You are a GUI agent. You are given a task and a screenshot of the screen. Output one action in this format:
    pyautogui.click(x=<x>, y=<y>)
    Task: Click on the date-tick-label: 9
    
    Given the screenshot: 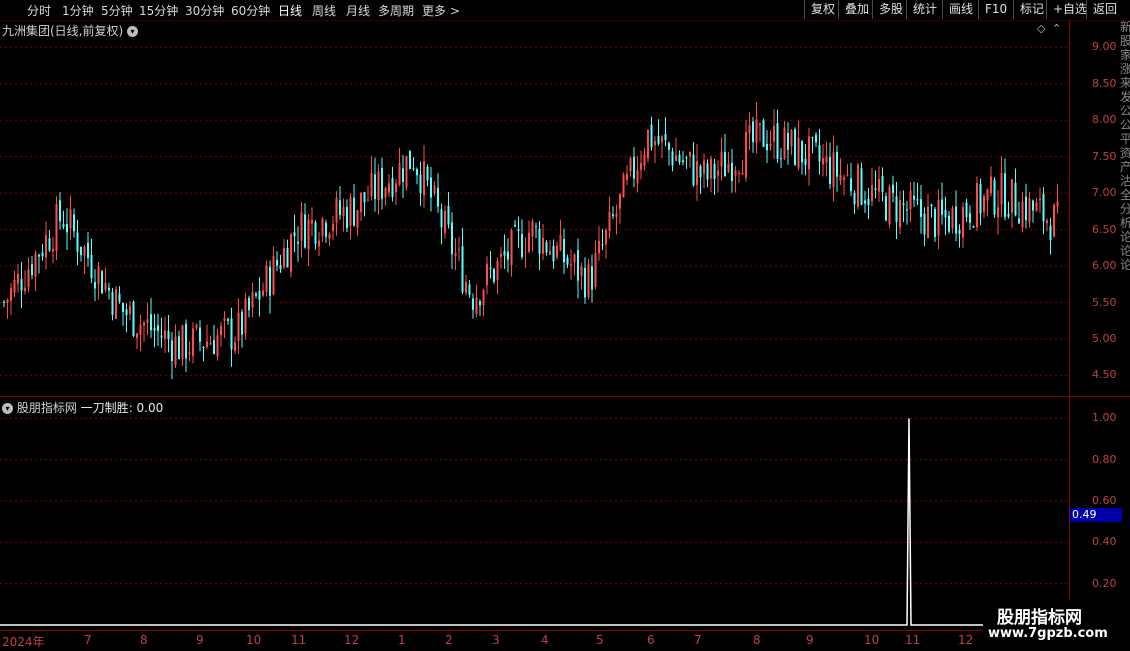 What is the action you would take?
    pyautogui.click(x=200, y=640)
    